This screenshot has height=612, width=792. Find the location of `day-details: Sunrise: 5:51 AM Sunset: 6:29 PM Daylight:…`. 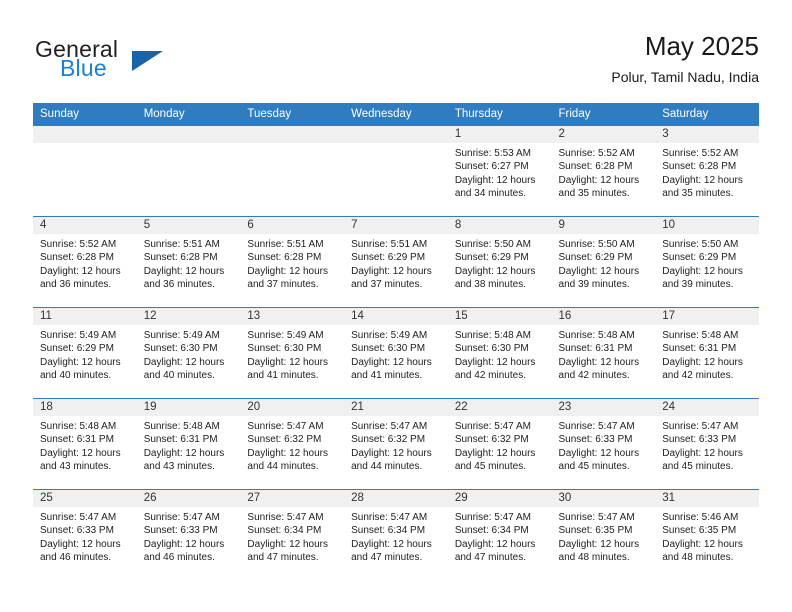

day-details: Sunrise: 5:51 AM Sunset: 6:29 PM Daylight:… is located at coordinates (396, 263).